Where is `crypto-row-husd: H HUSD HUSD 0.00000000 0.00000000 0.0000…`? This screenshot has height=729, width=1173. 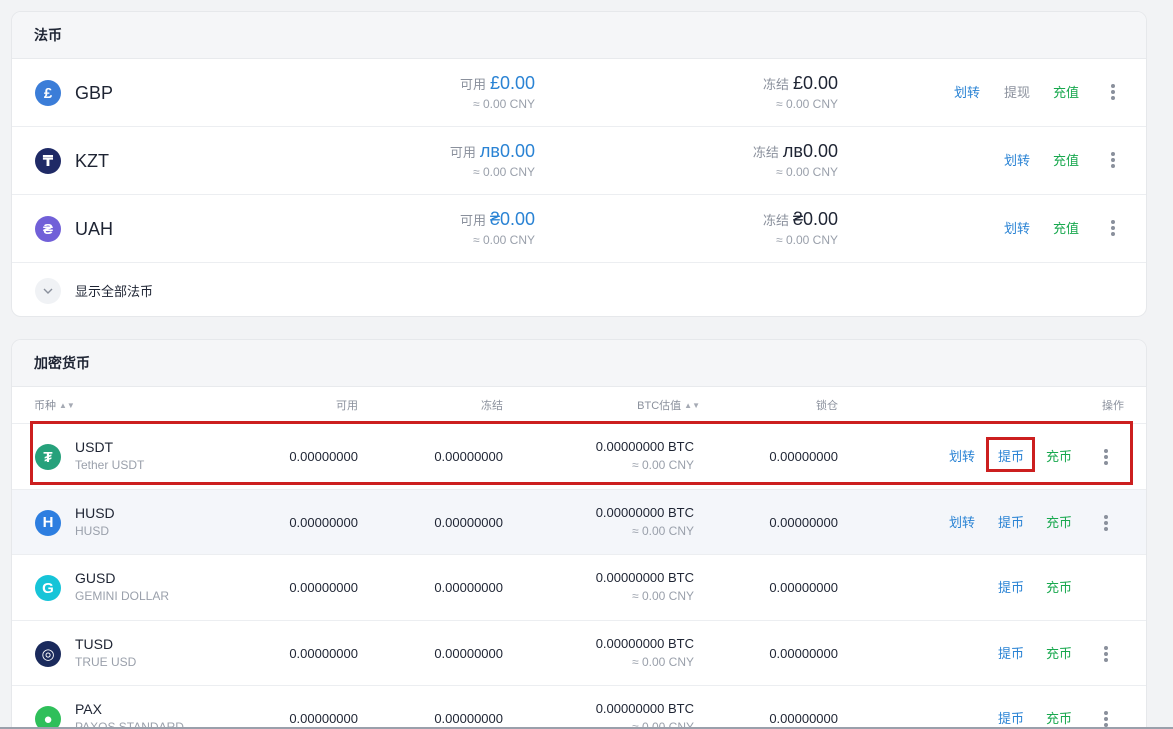 crypto-row-husd: H HUSD HUSD 0.00000000 0.00000000 0.0000… is located at coordinates (579, 522).